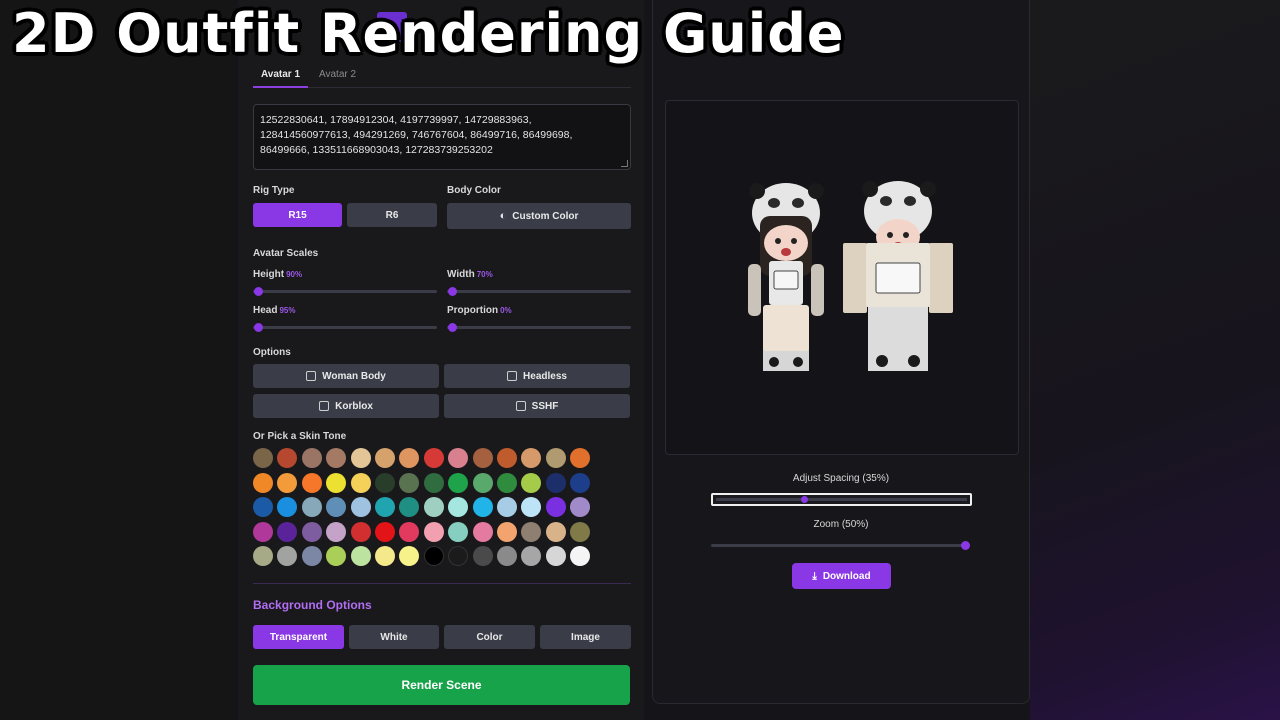 The width and height of the screenshot is (1280, 720). Describe the element at coordinates (520, 406) in the screenshot. I see `sshf-checkbox` at that location.